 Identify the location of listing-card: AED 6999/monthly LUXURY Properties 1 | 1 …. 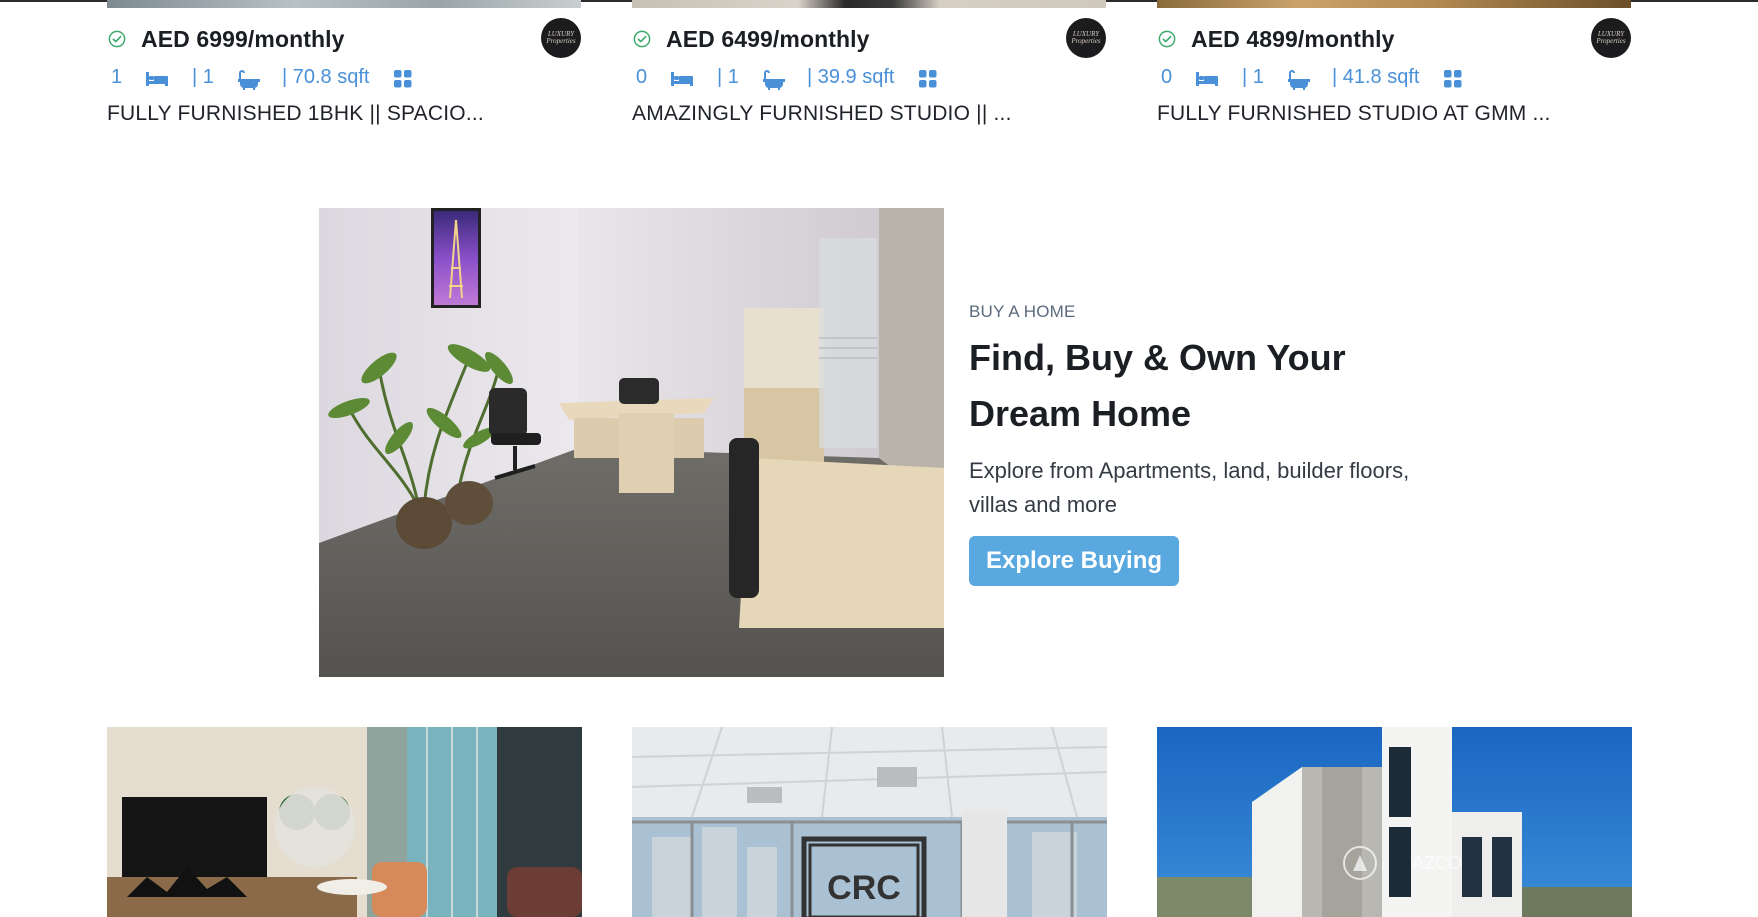
(344, 70).